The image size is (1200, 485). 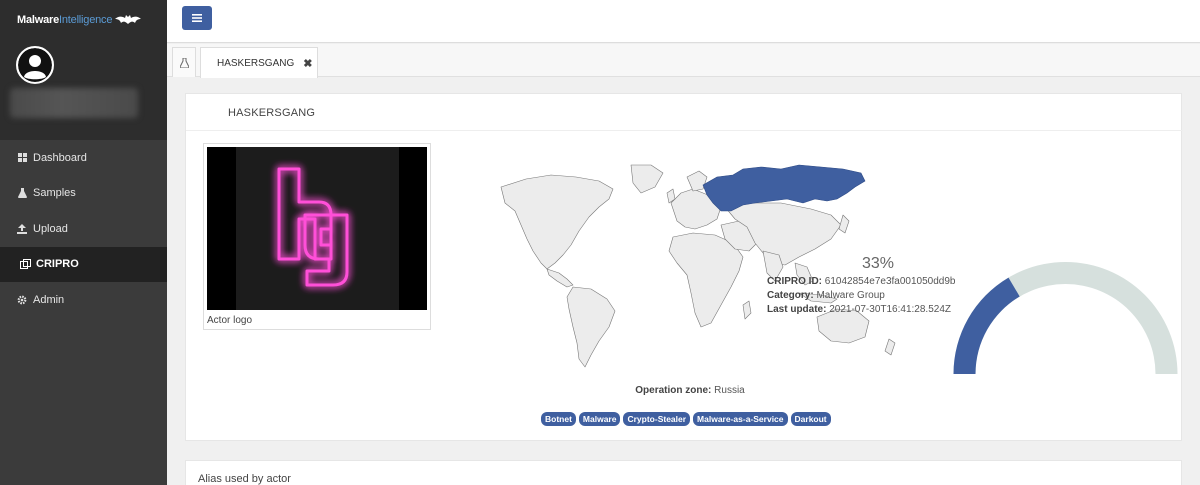 I want to click on user-icon, so click(x=35, y=65).